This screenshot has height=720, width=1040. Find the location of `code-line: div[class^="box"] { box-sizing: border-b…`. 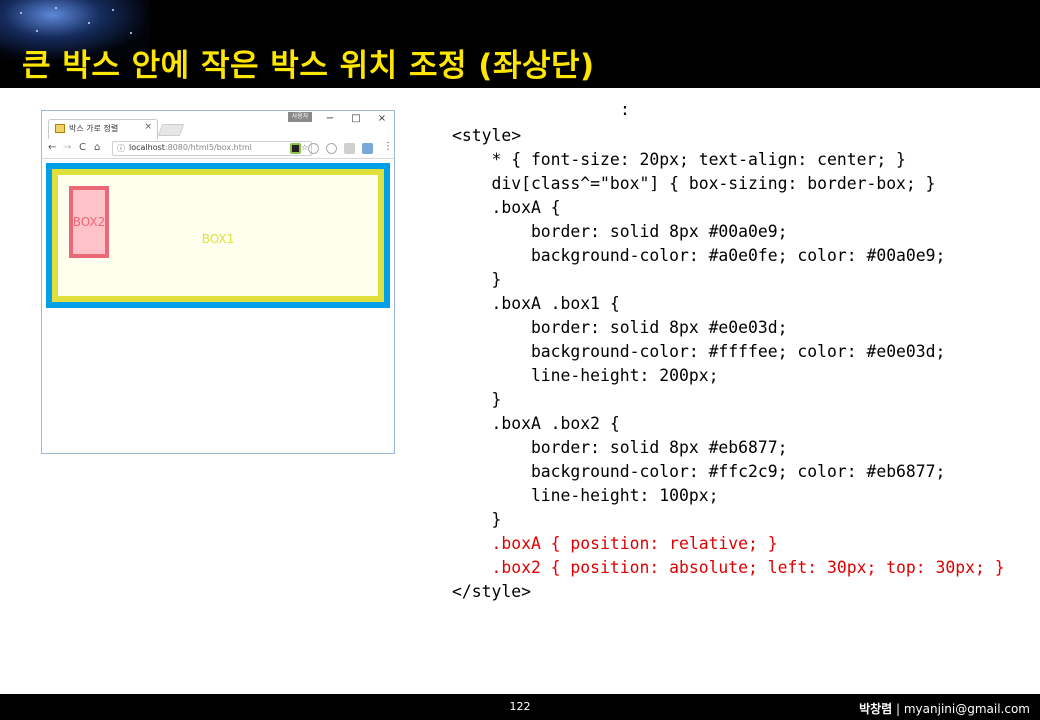

code-line: div[class^="box"] { box-sizing: border-b… is located at coordinates (694, 183).